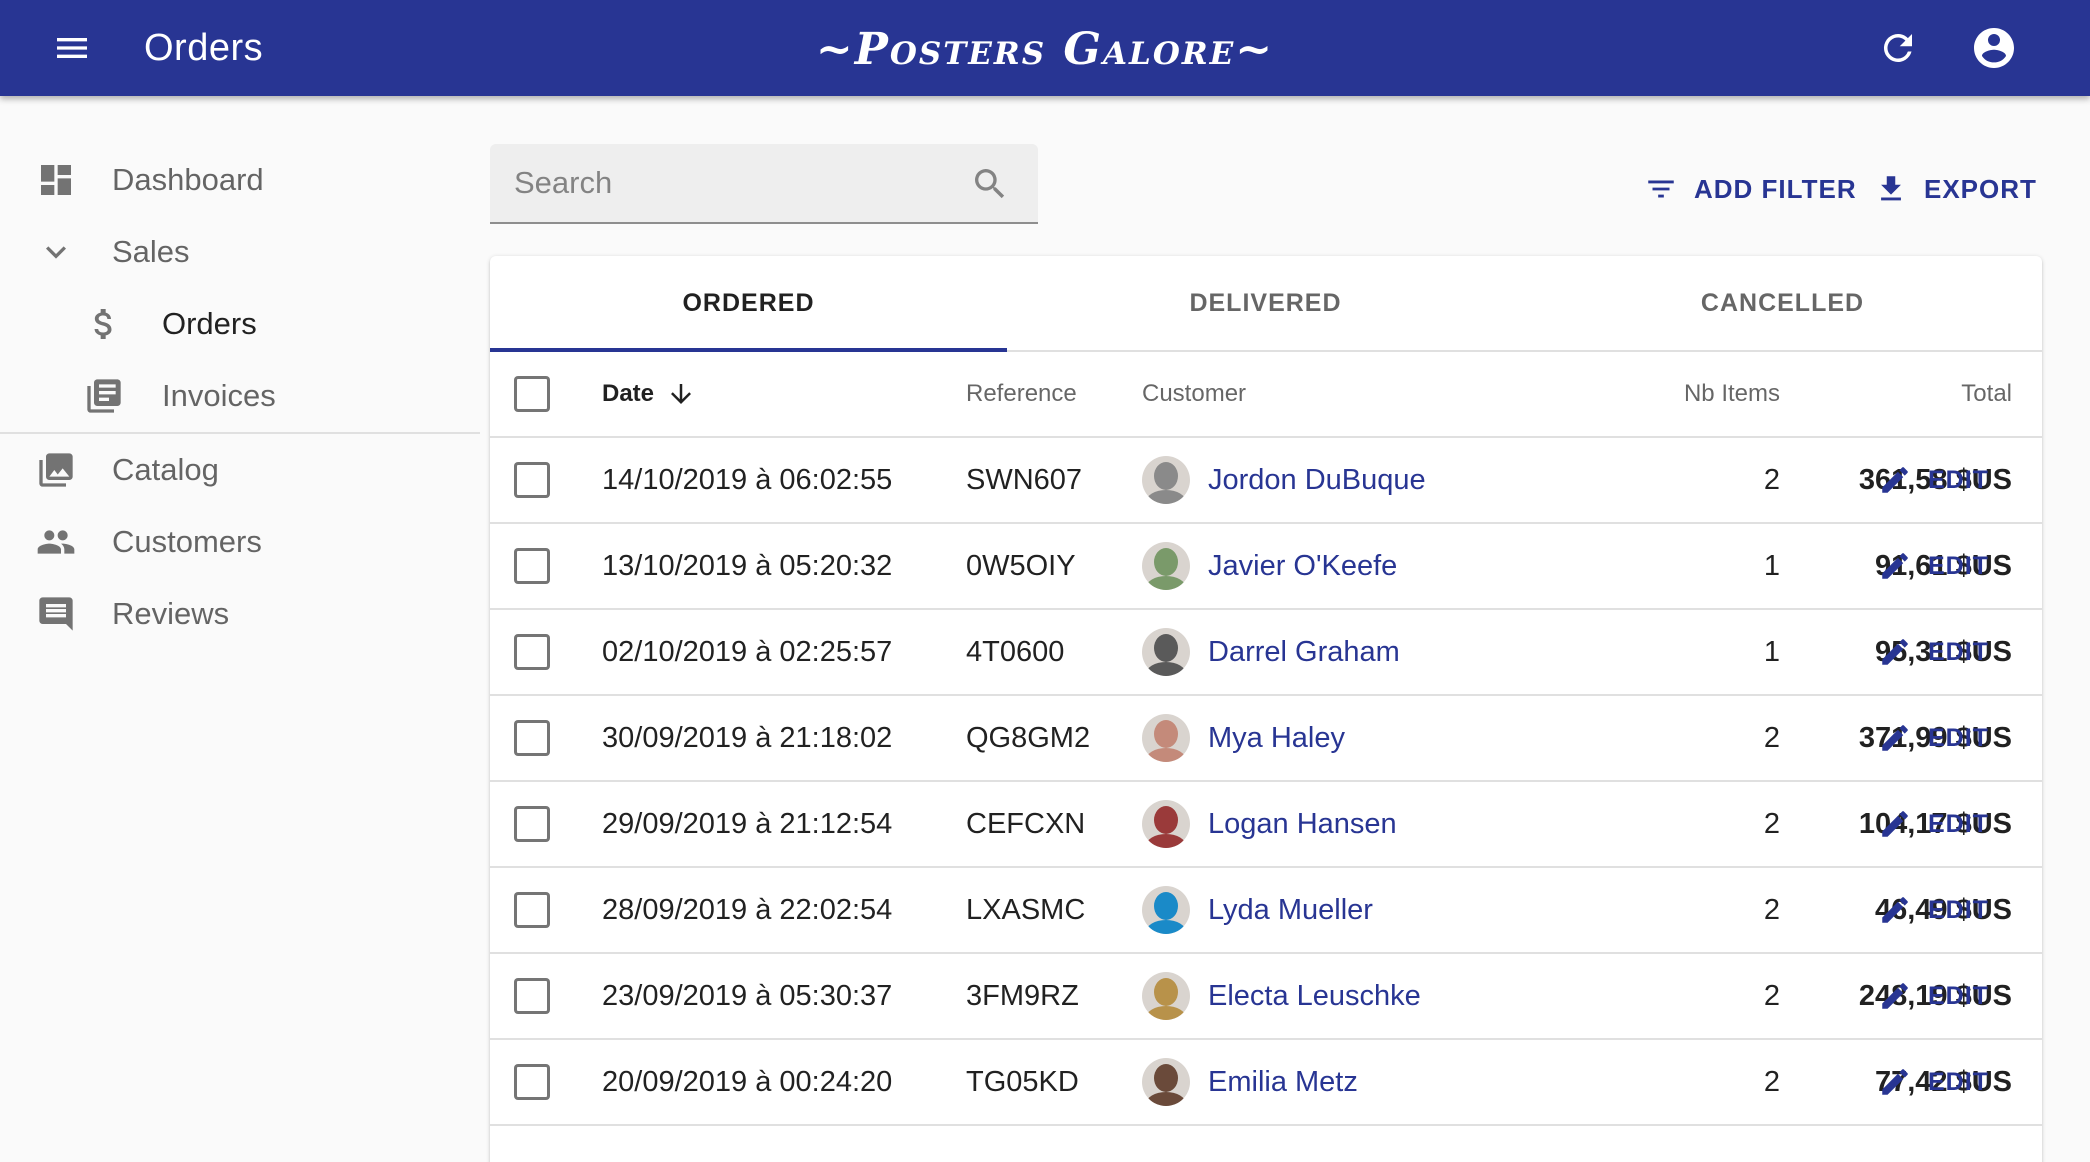 This screenshot has width=2090, height=1162. Describe the element at coordinates (1194, 394) in the screenshot. I see `column-header-customer: Customer` at that location.